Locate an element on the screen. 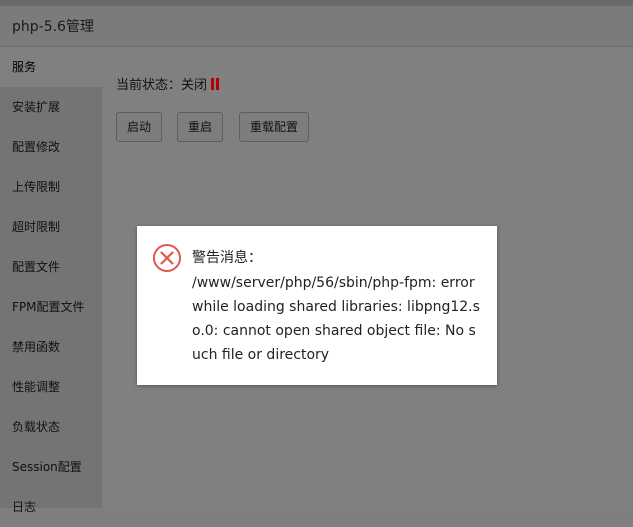  reload-config-button: 重载配置 is located at coordinates (274, 127).